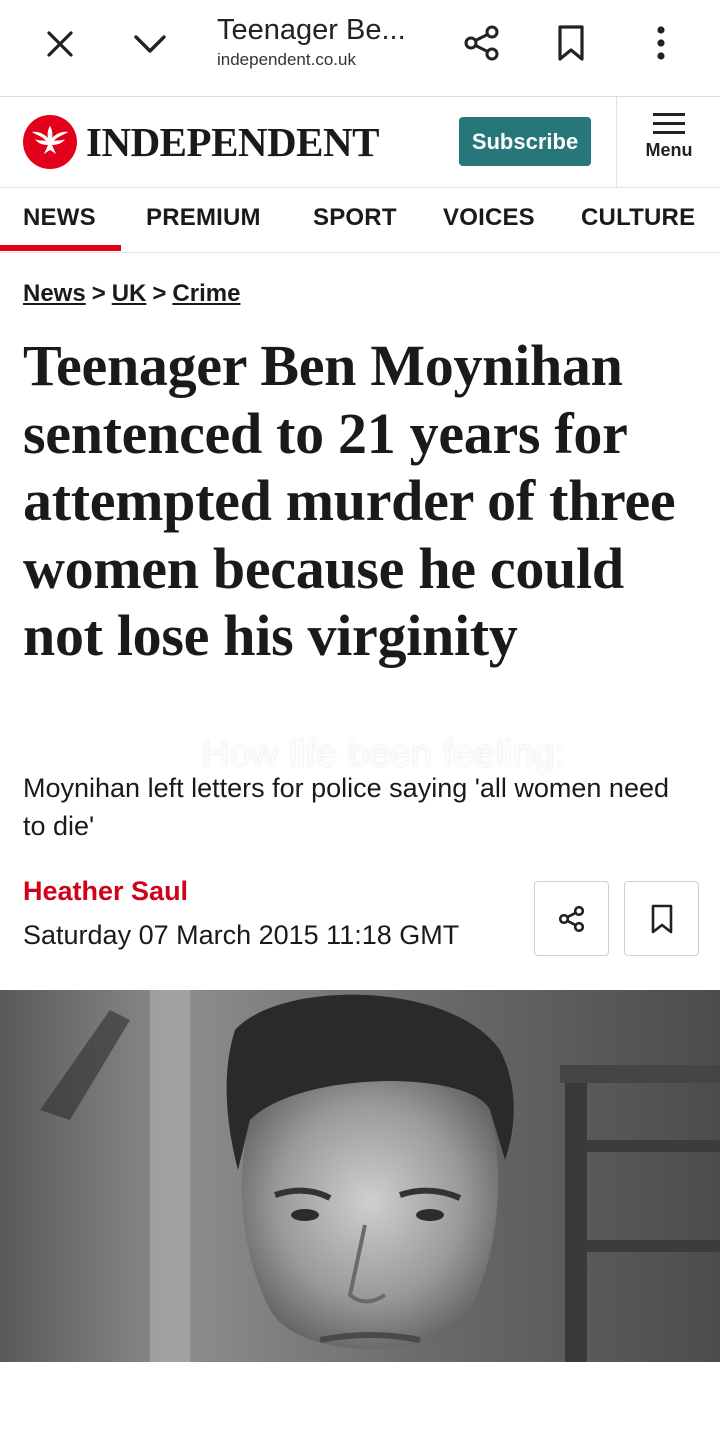 This screenshot has width=720, height=1448. What do you see at coordinates (525, 141) in the screenshot?
I see `subscribe-button: Subscribe` at bounding box center [525, 141].